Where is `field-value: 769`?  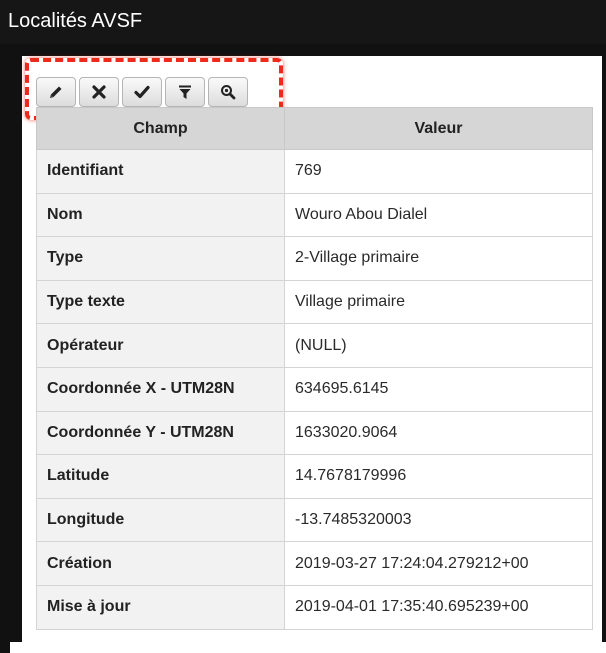
field-value: 769 is located at coordinates (438, 171).